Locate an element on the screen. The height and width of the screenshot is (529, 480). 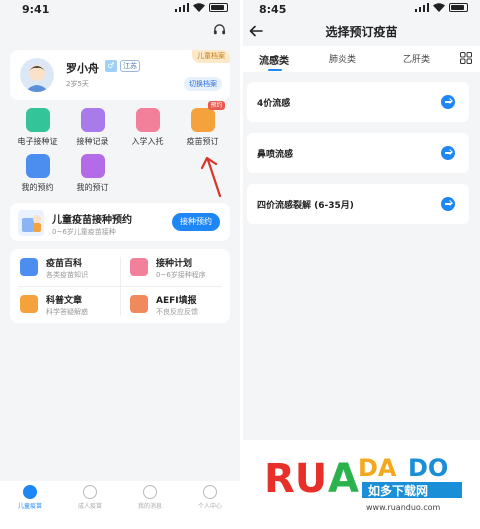
card-science-articles: 科普文章 科学答疑解惑 is located at coordinates (65, 304).